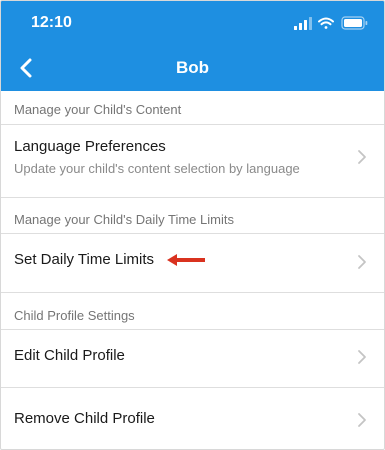 The width and height of the screenshot is (385, 450). I want to click on row-title: Remove Child Profile, so click(84, 418).